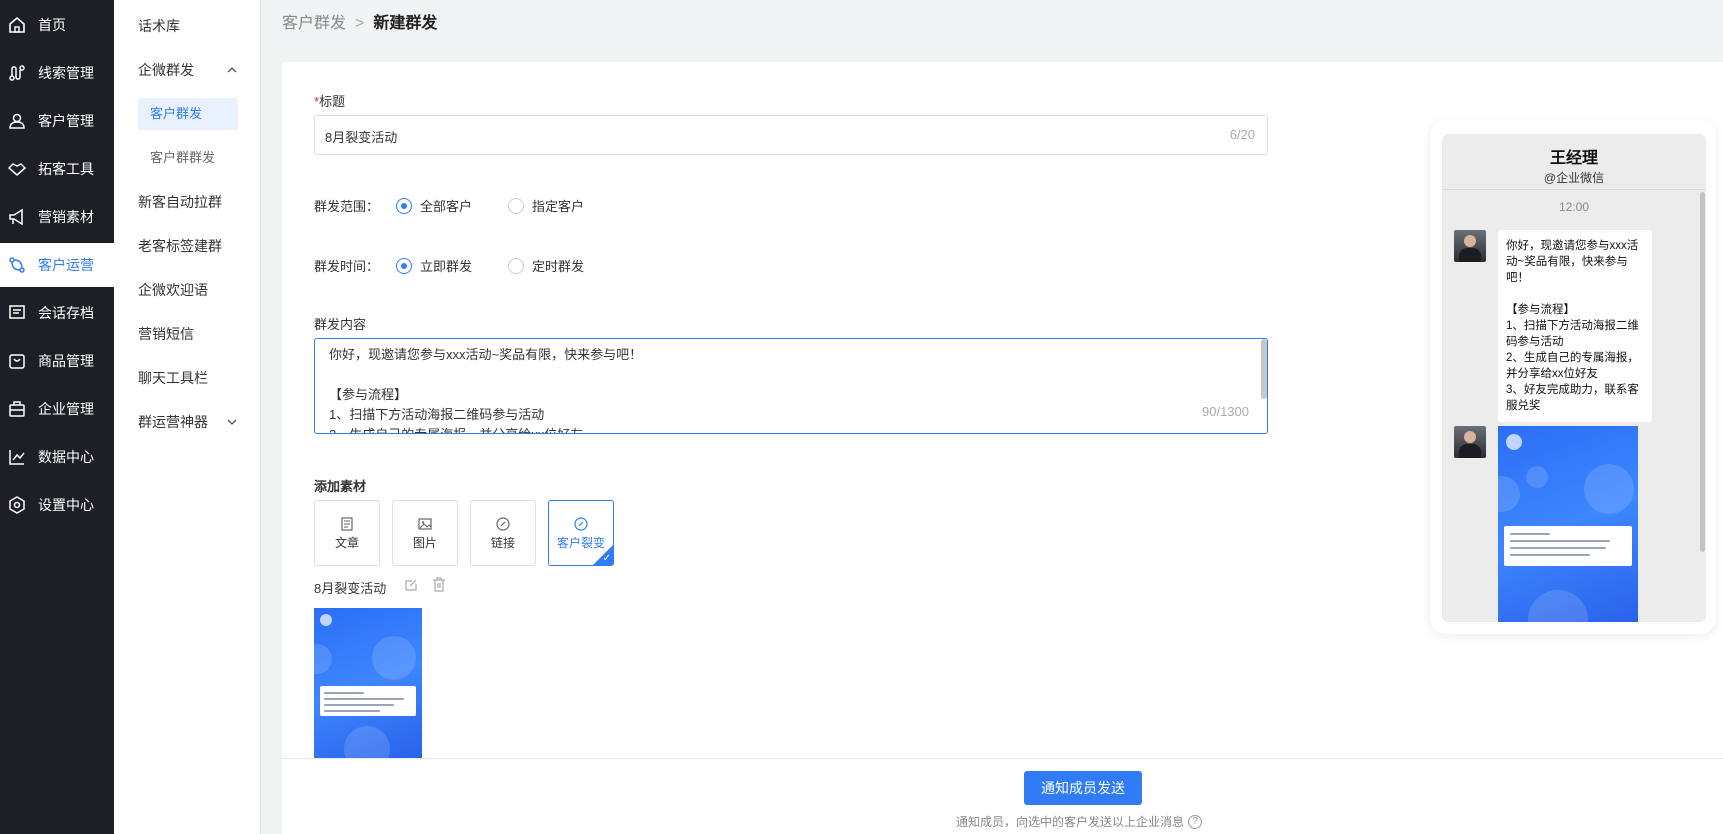 Image resolution: width=1723 pixels, height=834 pixels. Describe the element at coordinates (17, 265) in the screenshot. I see `share-icon` at that location.